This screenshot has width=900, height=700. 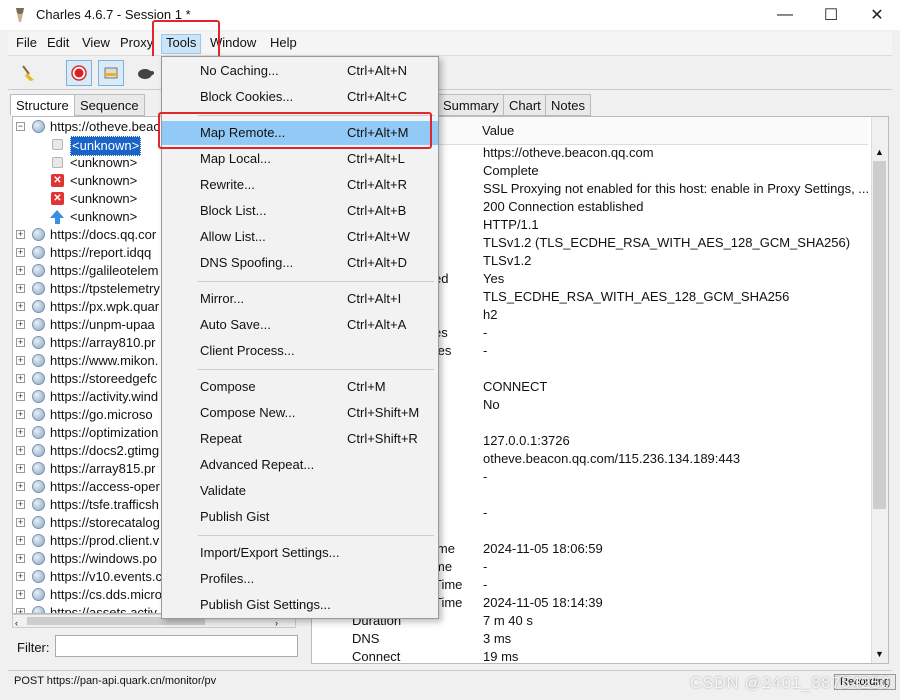 What do you see at coordinates (300, 325) in the screenshot?
I see `menu-item-auto-save: Auto Save... Ctrl+Alt+A` at bounding box center [300, 325].